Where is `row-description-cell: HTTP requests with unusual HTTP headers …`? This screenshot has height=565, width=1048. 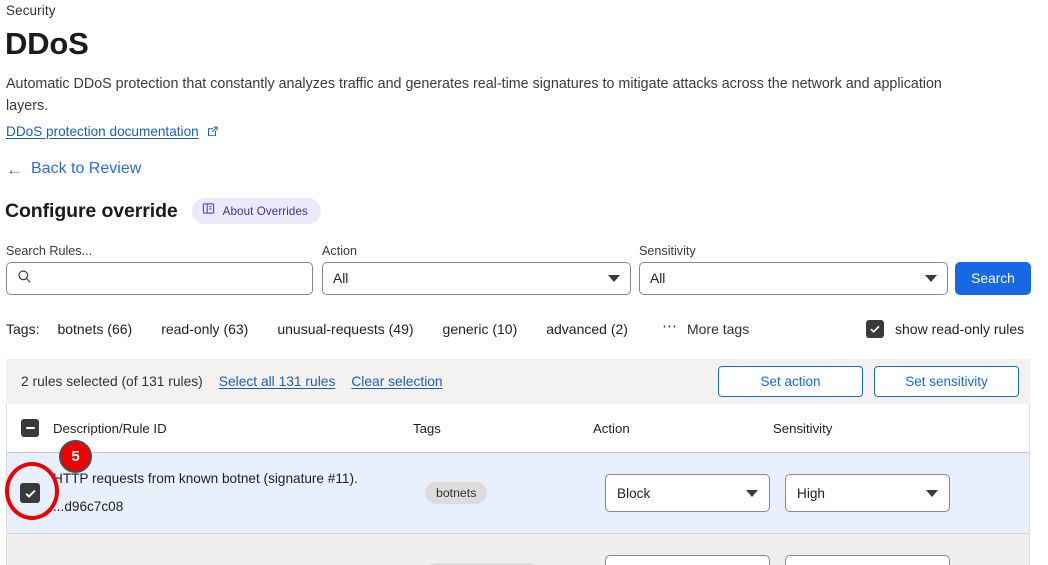
row-description-cell: HTTP requests with unusual HTTP headers … is located at coordinates (239, 562).